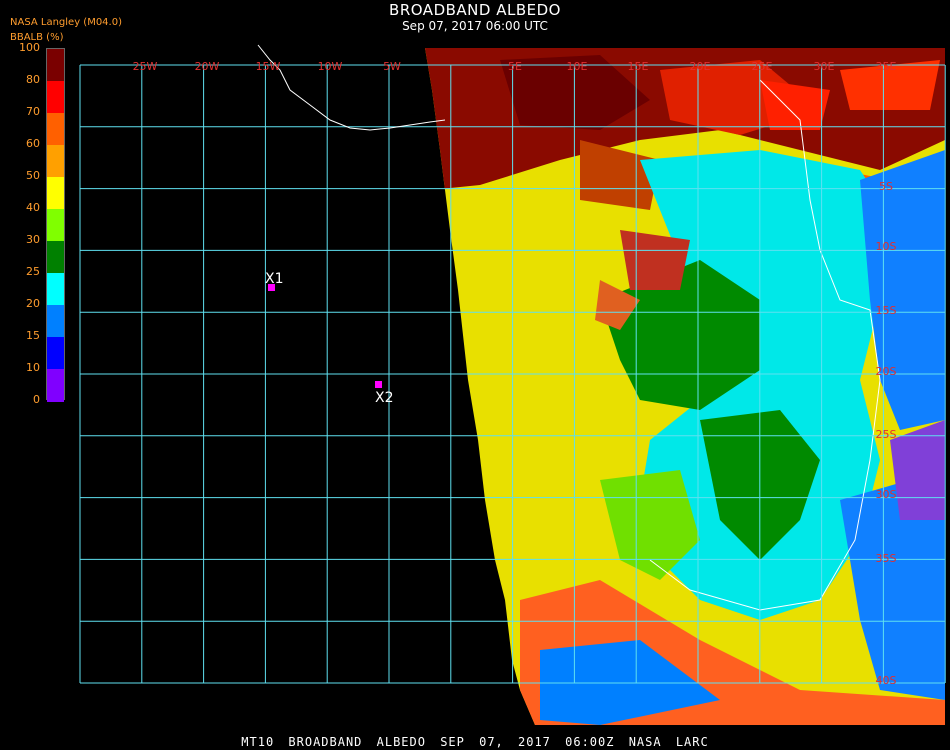 The height and width of the screenshot is (750, 950). I want to click on latitude-label: 10S, so click(886, 246).